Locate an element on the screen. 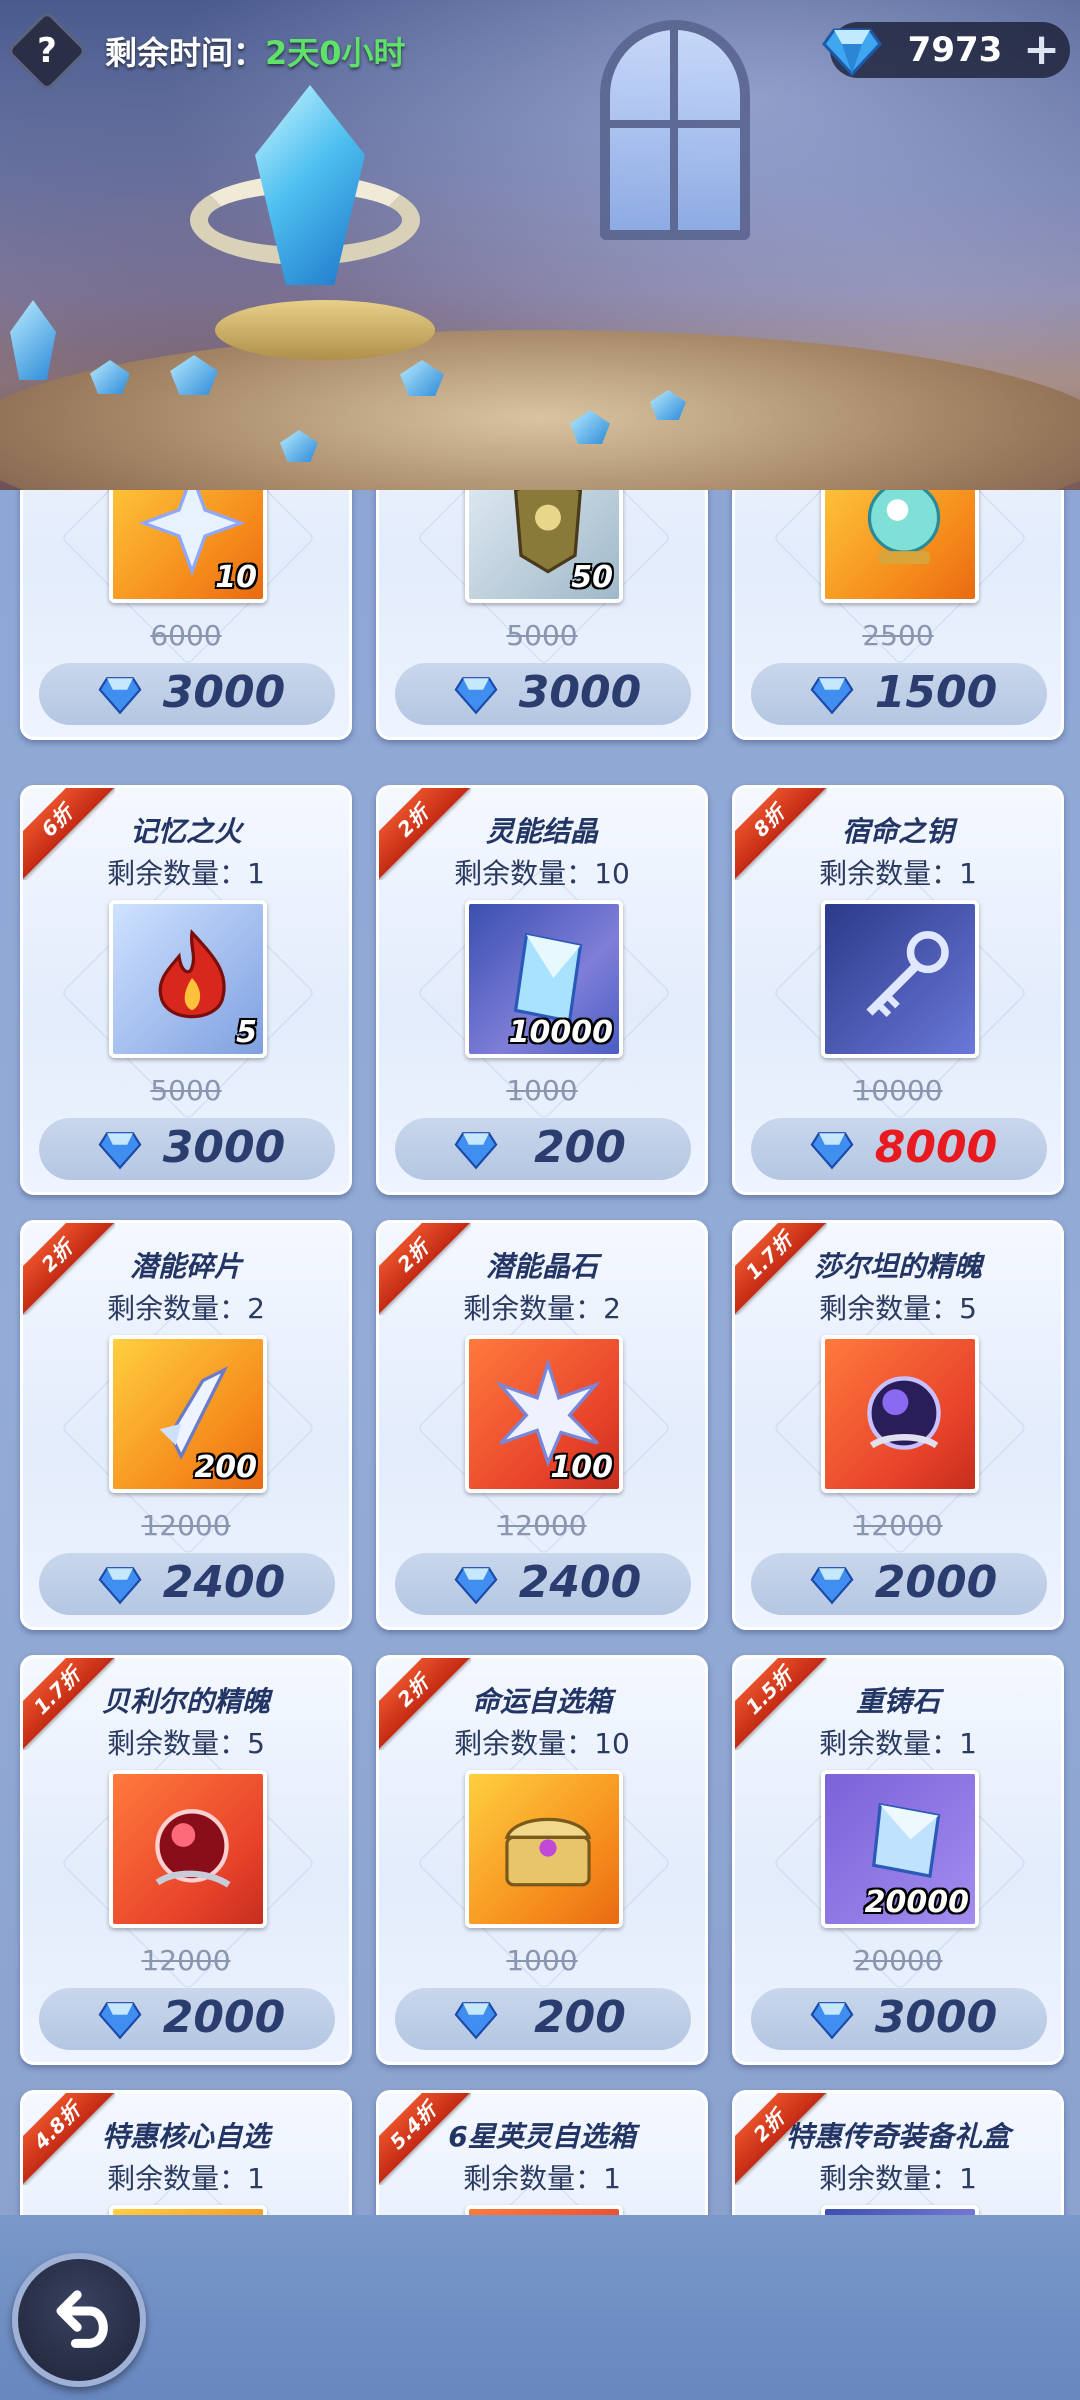  item-image: 200 is located at coordinates (188, 1414).